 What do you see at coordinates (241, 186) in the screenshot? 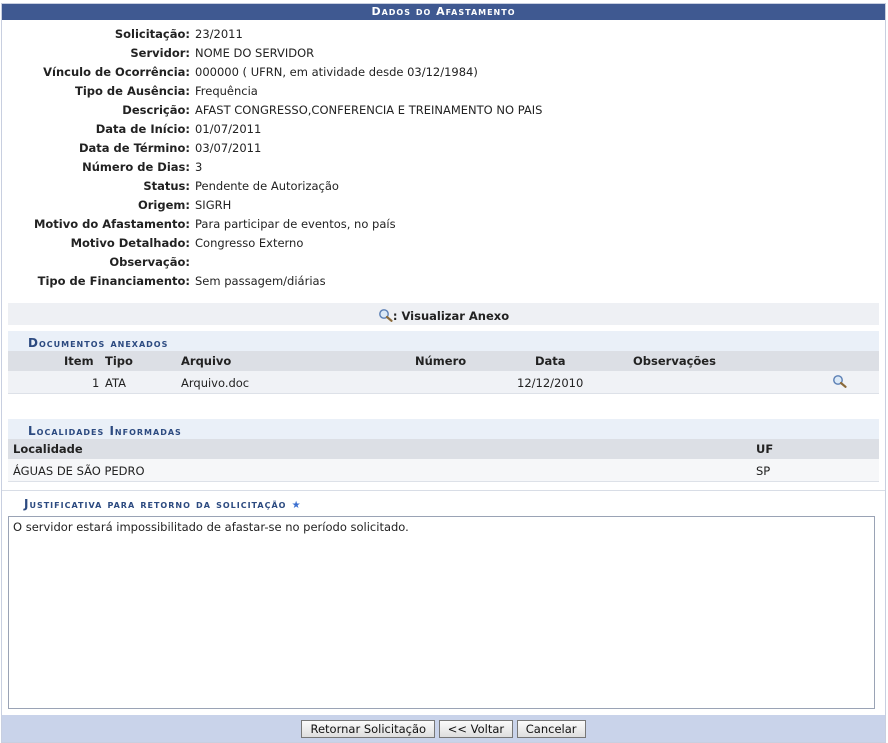
I see `field-status: Status: Pendente de Autorização` at bounding box center [241, 186].